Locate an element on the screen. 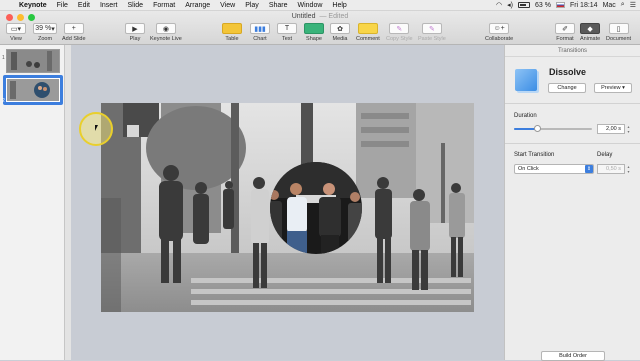 The image size is (640, 361). menu-slide: Slide is located at coordinates (135, 5).